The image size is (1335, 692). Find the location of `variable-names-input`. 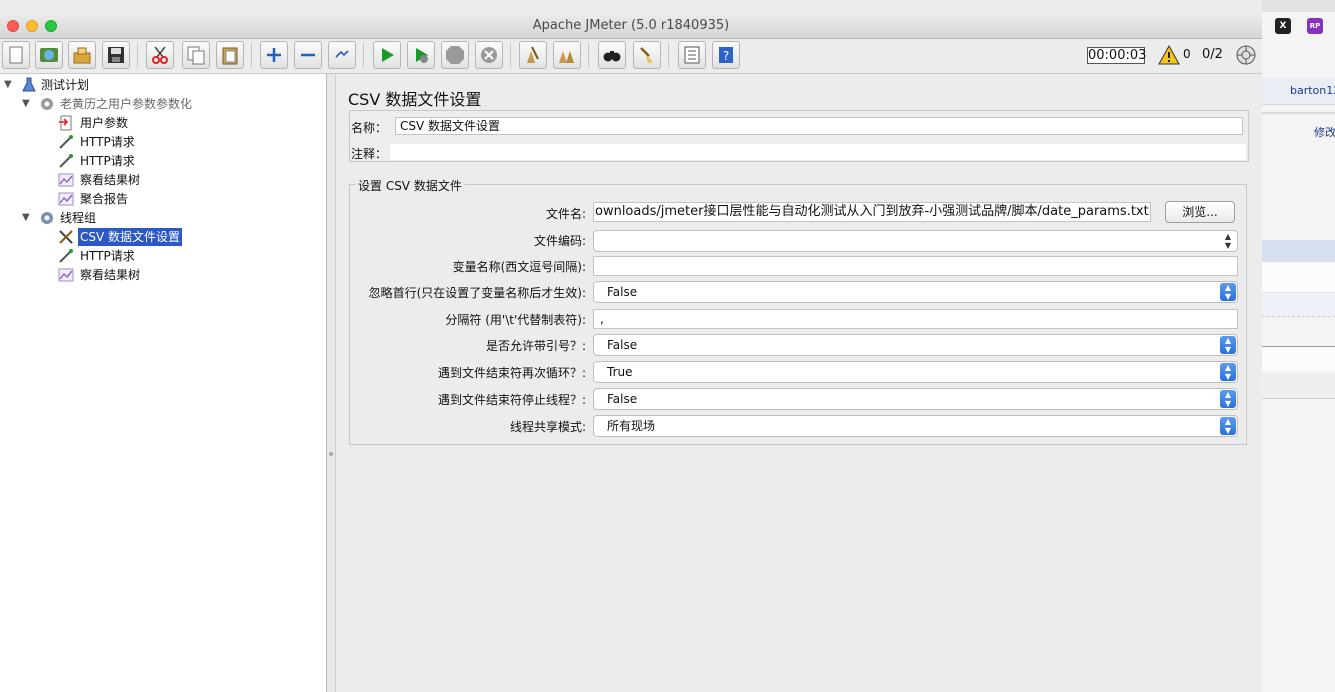

variable-names-input is located at coordinates (915, 266).